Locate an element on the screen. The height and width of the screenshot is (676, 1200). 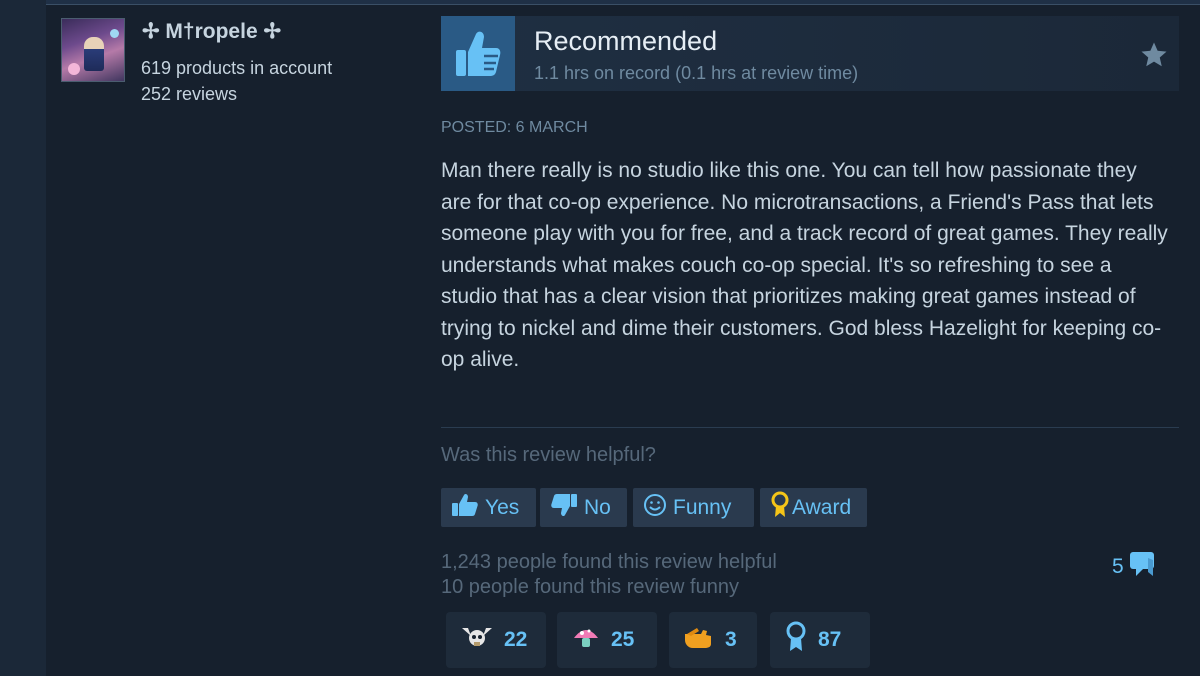
award-count: 3 is located at coordinates (731, 639).